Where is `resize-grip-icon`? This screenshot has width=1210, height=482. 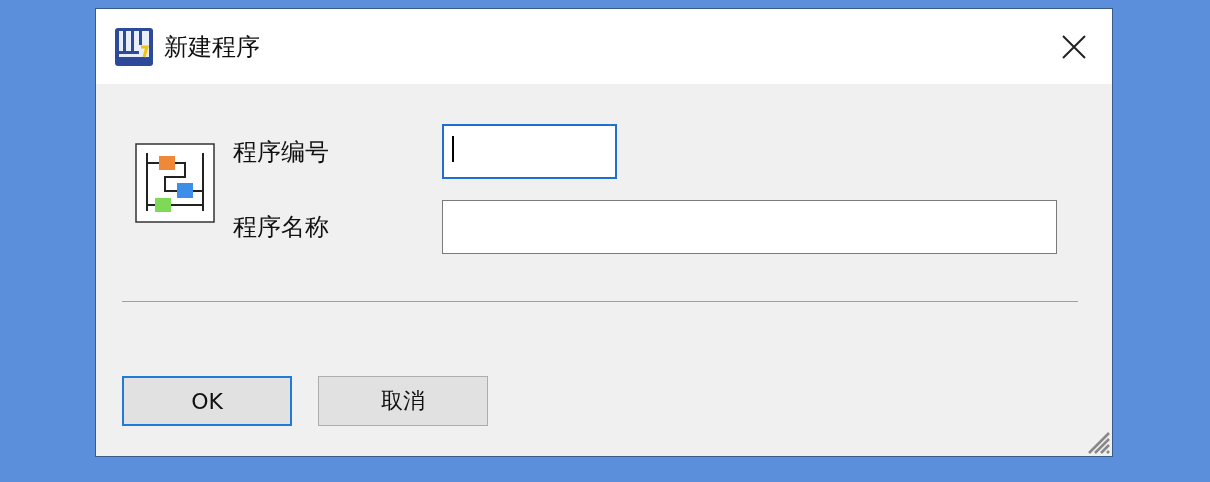
resize-grip-icon is located at coordinates (1099, 443).